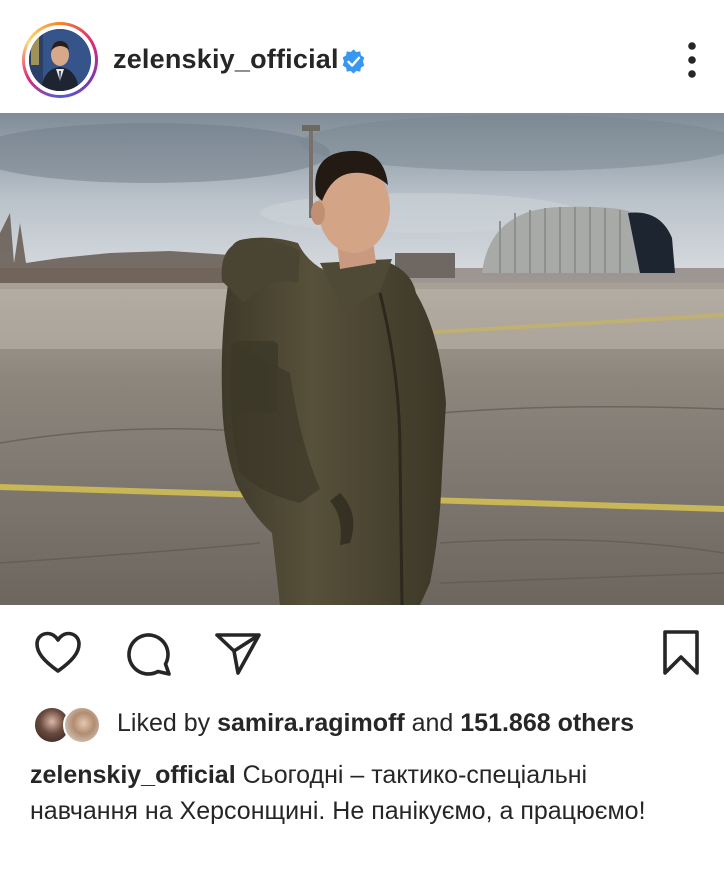 This screenshot has height=874, width=724. Describe the element at coordinates (432, 723) in the screenshot. I see `likes-and: and` at that location.